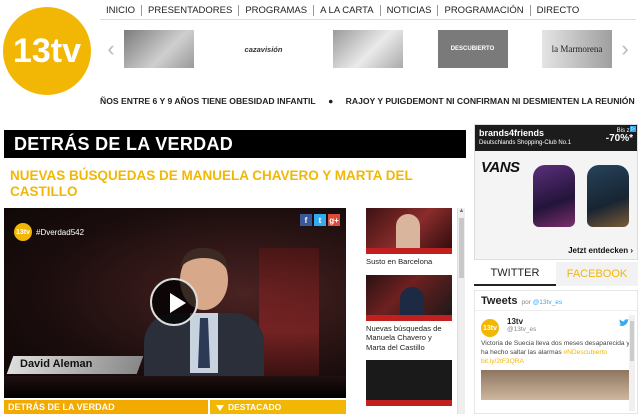 The width and height of the screenshot is (640, 414). Describe the element at coordinates (569, 329) in the screenshot. I see `tweet-handle: @13tv_es` at that location.